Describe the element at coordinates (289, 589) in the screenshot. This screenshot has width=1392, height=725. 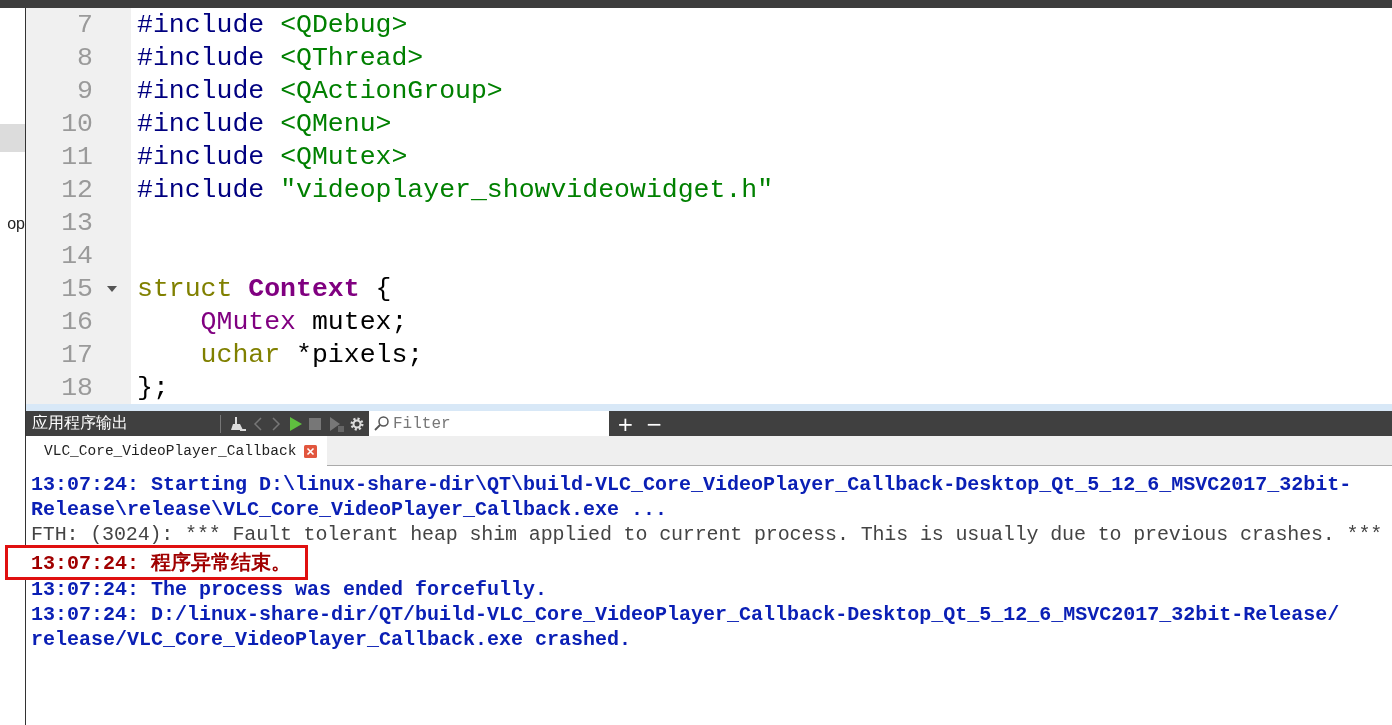
I see `output-line: 13:07:24: The process was ended forcefully.` at that location.